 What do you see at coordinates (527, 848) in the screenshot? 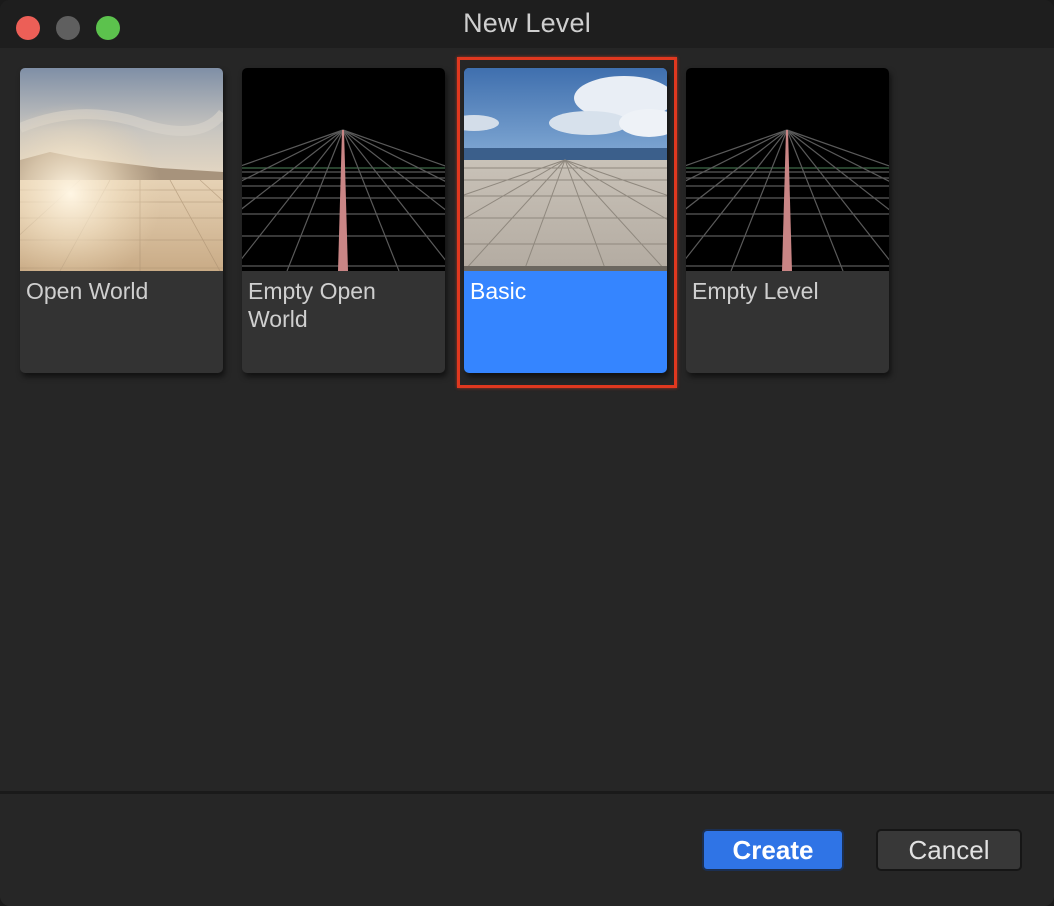
I see `dialog-footer: Create Cancel` at bounding box center [527, 848].